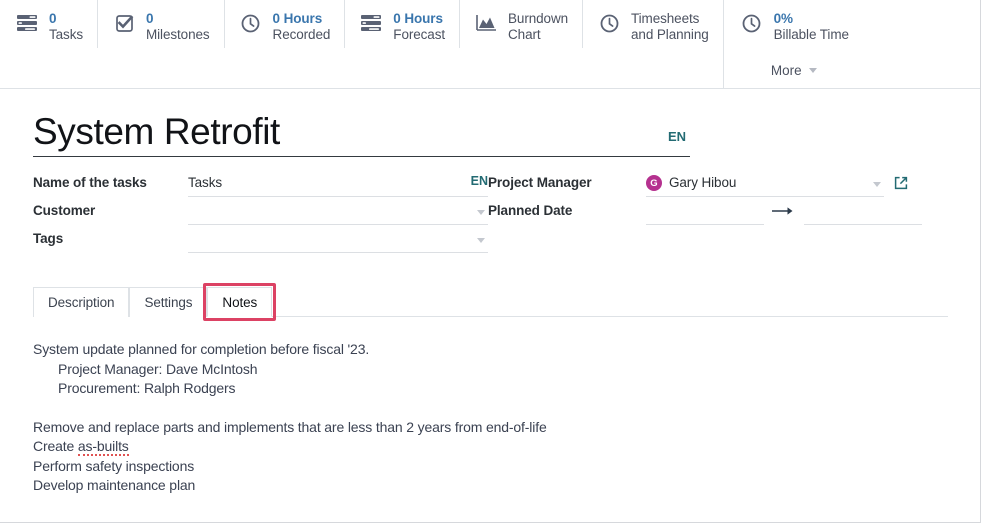 Image resolution: width=981 pixels, height=523 pixels. Describe the element at coordinates (48, 24) in the screenshot. I see `stat-tasks: 0 Tasks` at that location.